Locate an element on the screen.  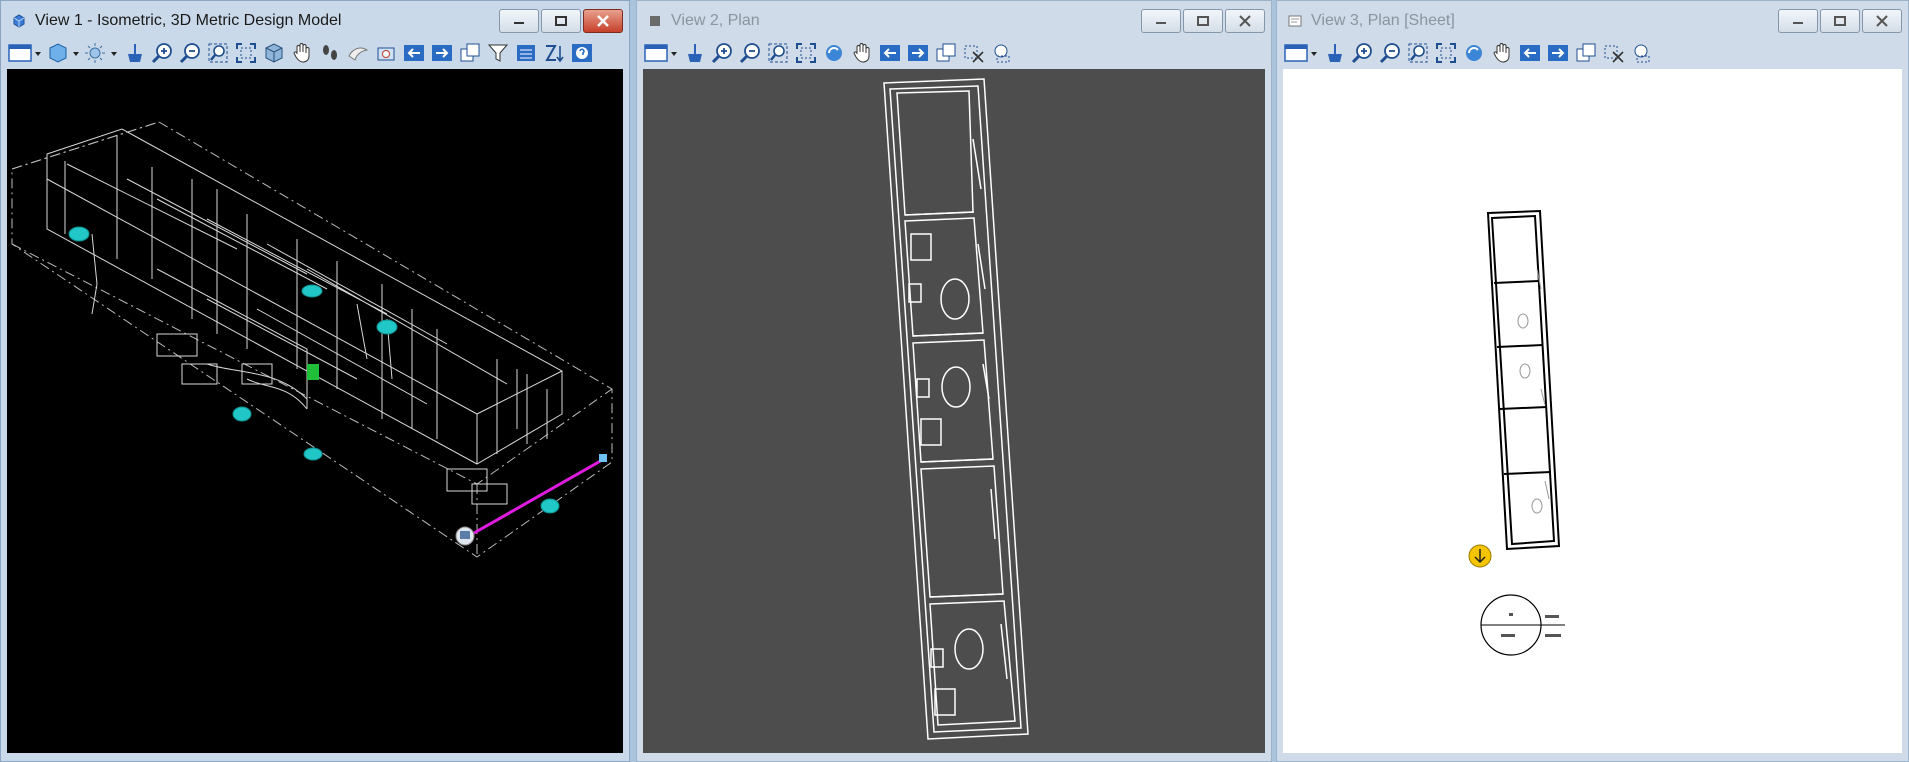
fly-icon is located at coordinates (358, 53).